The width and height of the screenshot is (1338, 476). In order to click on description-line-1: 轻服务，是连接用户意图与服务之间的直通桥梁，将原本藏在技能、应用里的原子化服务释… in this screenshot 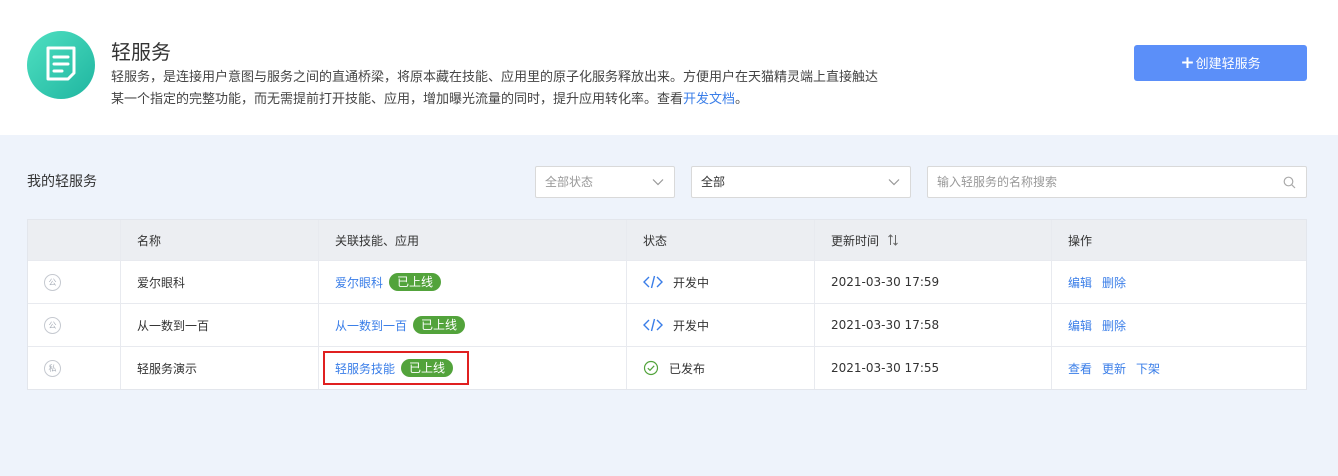, I will do `click(495, 77)`.